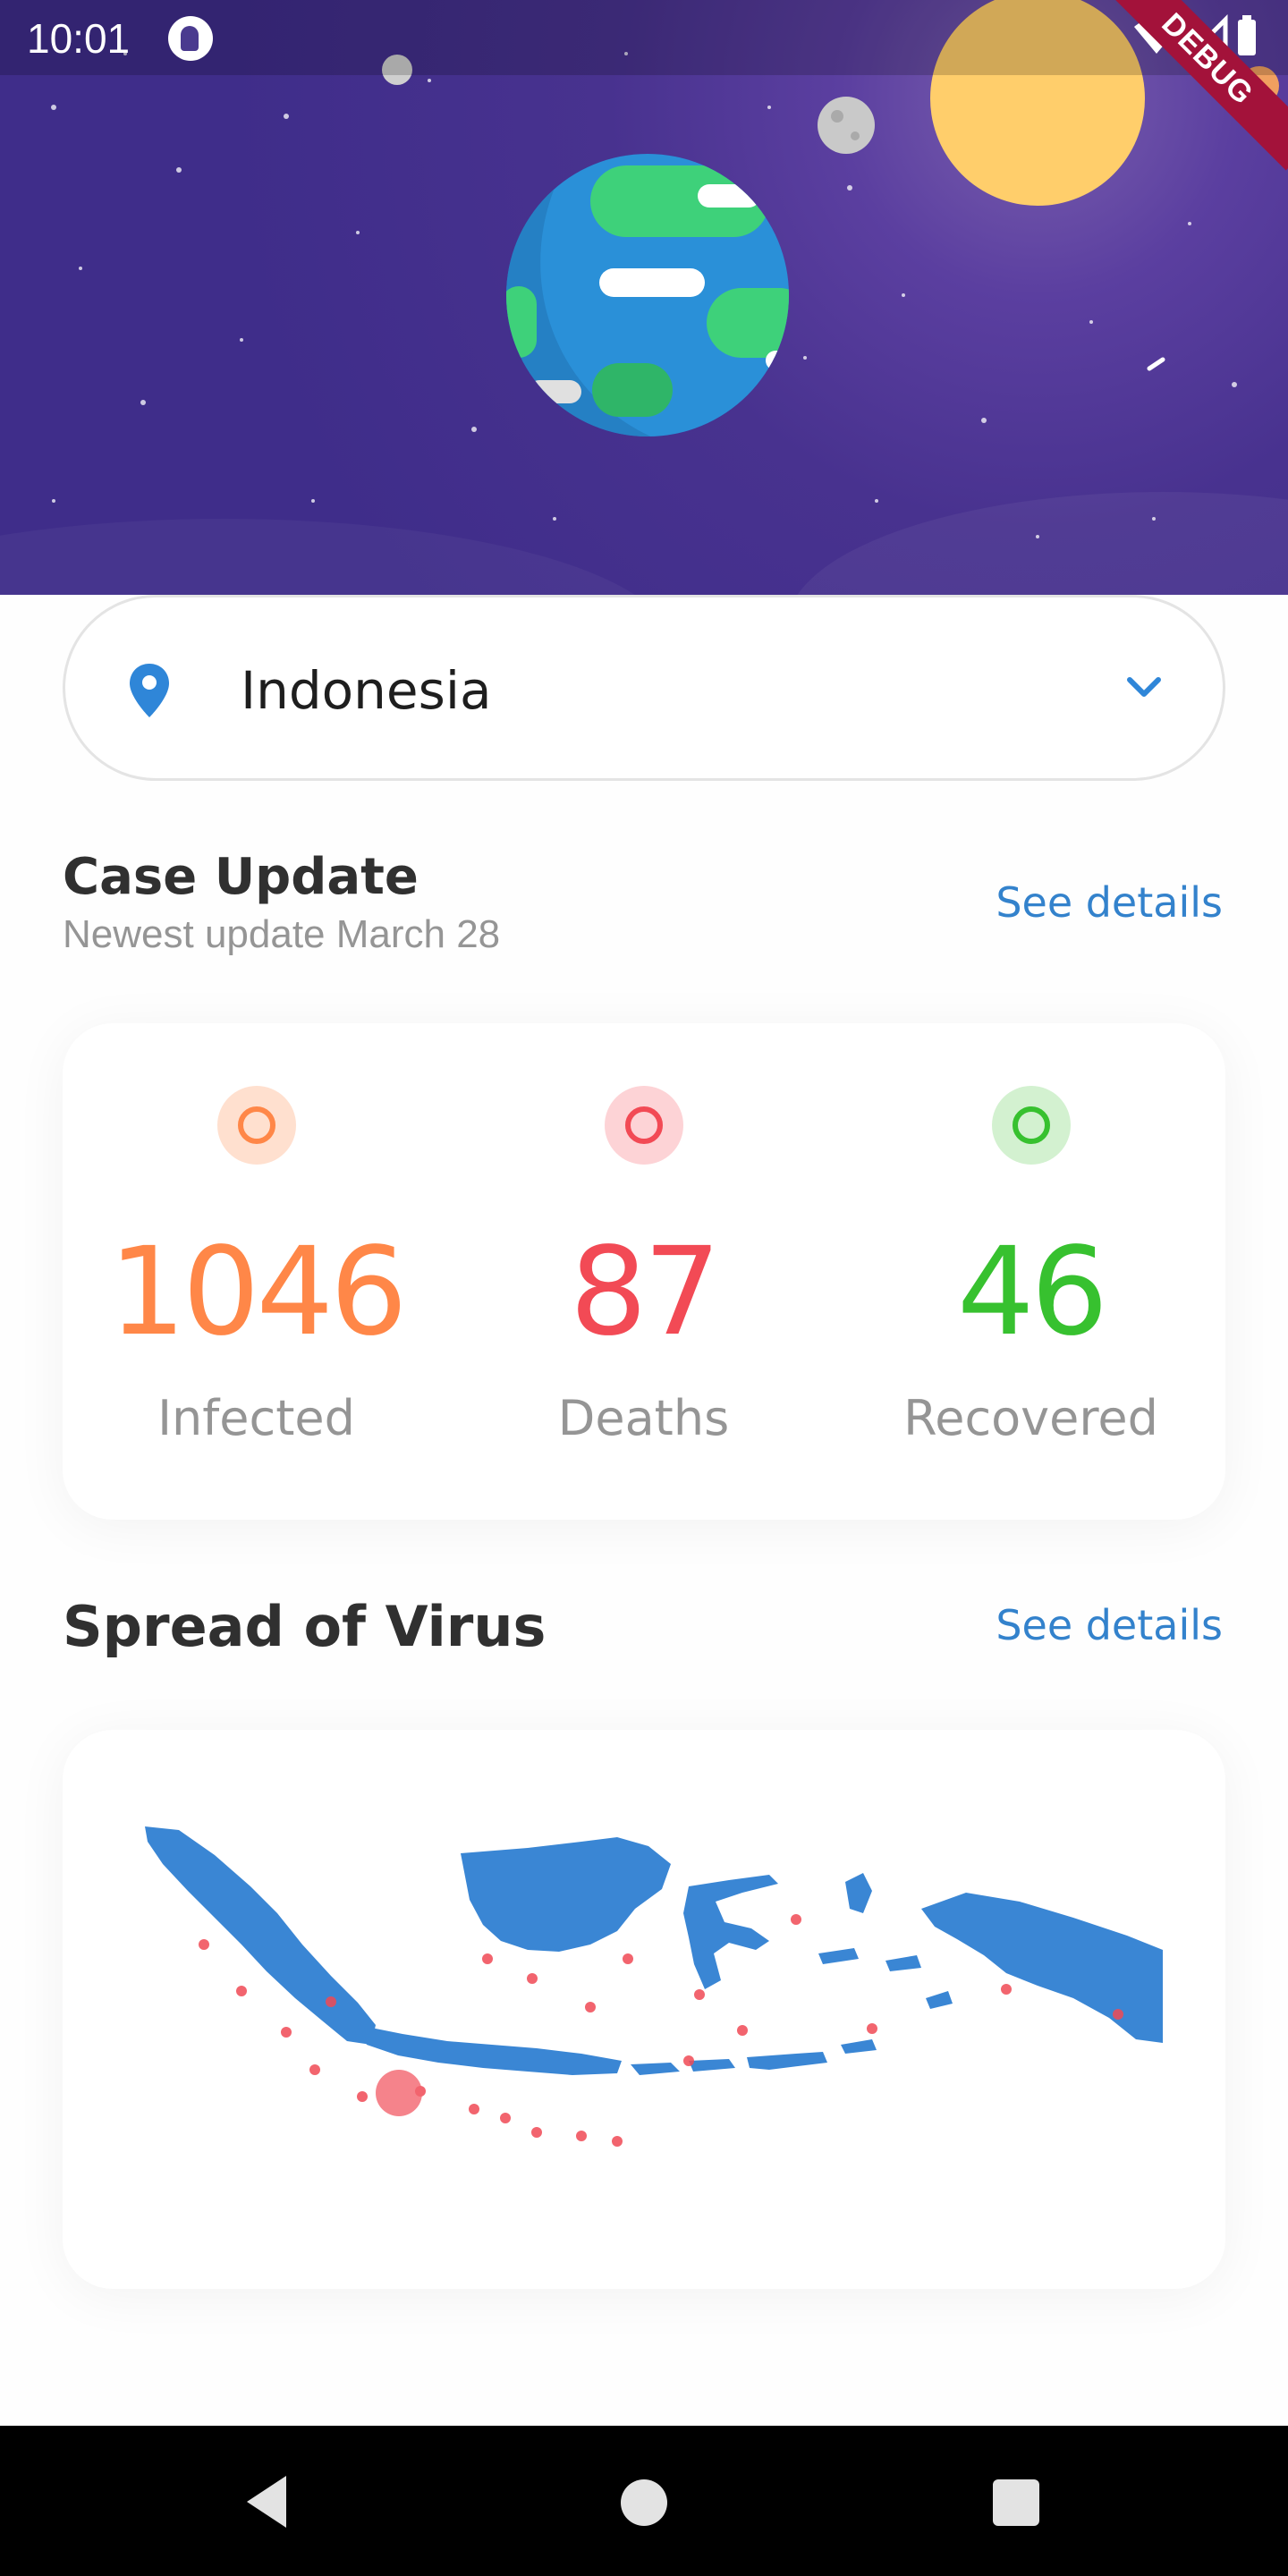 The width and height of the screenshot is (1288, 2576). What do you see at coordinates (305, 1626) in the screenshot?
I see `spread-title: Spread of Virus` at bounding box center [305, 1626].